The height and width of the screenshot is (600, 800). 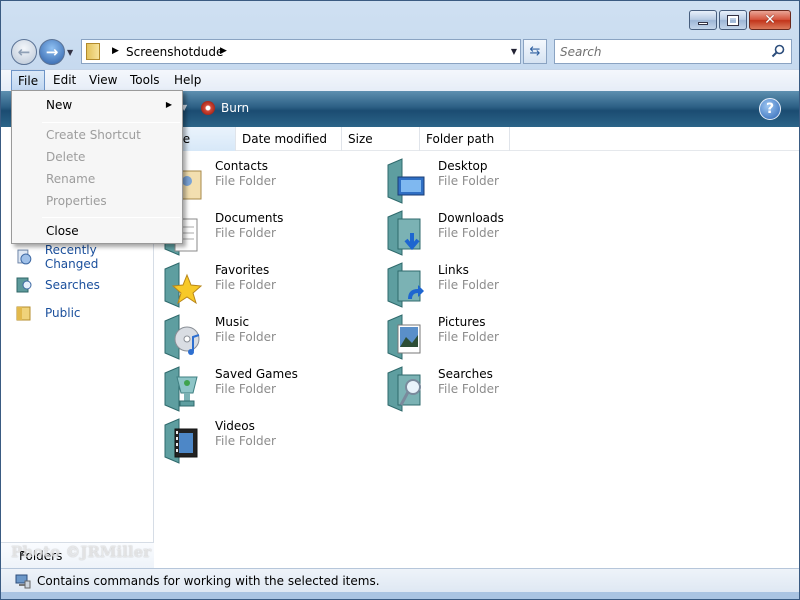 I want to click on recent-pages-dropdown: ▼, so click(x=70, y=52).